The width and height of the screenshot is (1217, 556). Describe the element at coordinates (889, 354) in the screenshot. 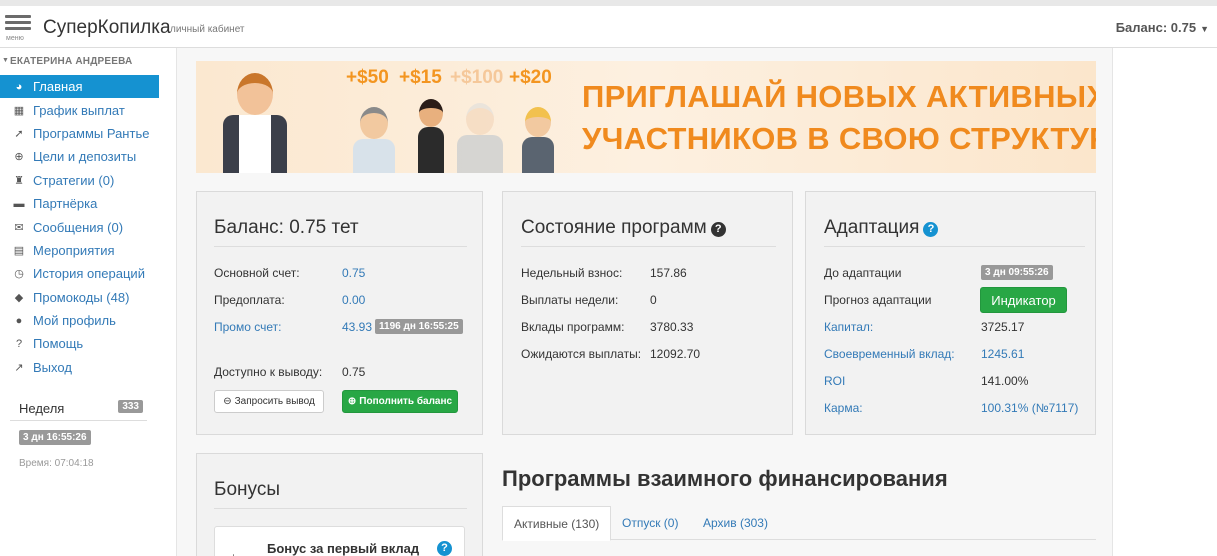

I see `timely-deposit-link: Своевременный вклад:` at that location.